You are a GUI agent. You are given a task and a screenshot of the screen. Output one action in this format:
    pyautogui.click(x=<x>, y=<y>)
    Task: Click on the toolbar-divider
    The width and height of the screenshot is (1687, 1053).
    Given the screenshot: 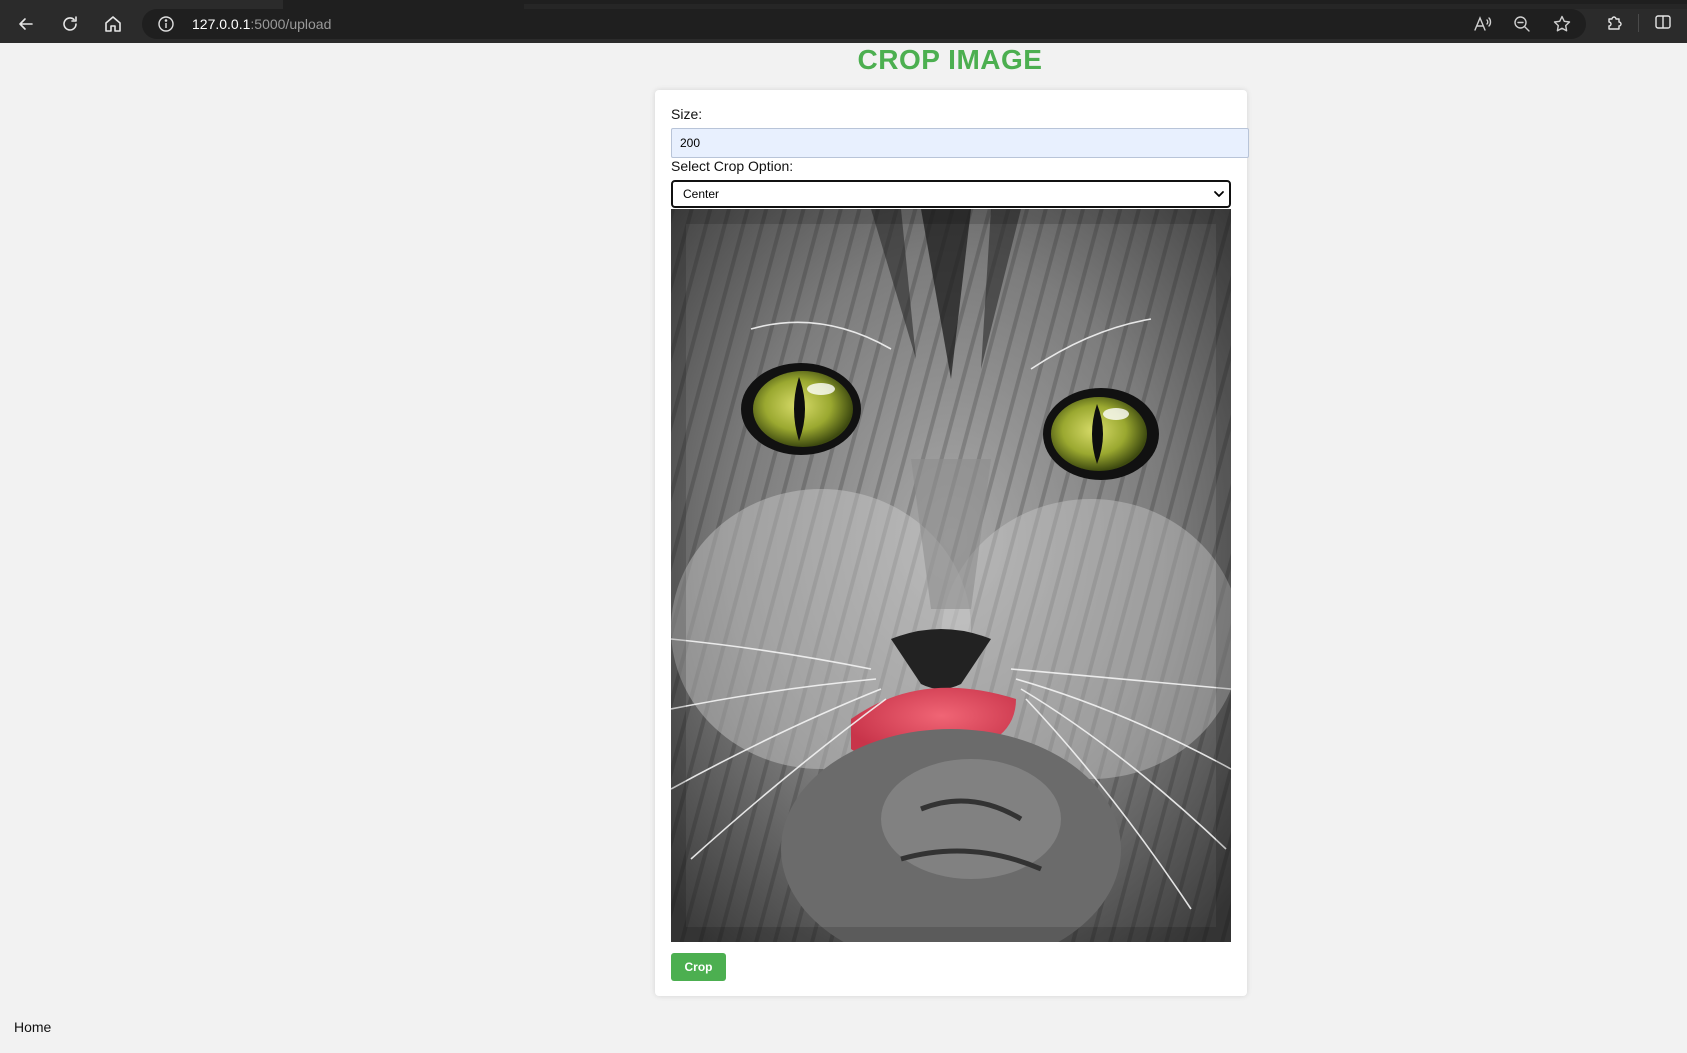 What is the action you would take?
    pyautogui.click(x=1638, y=23)
    